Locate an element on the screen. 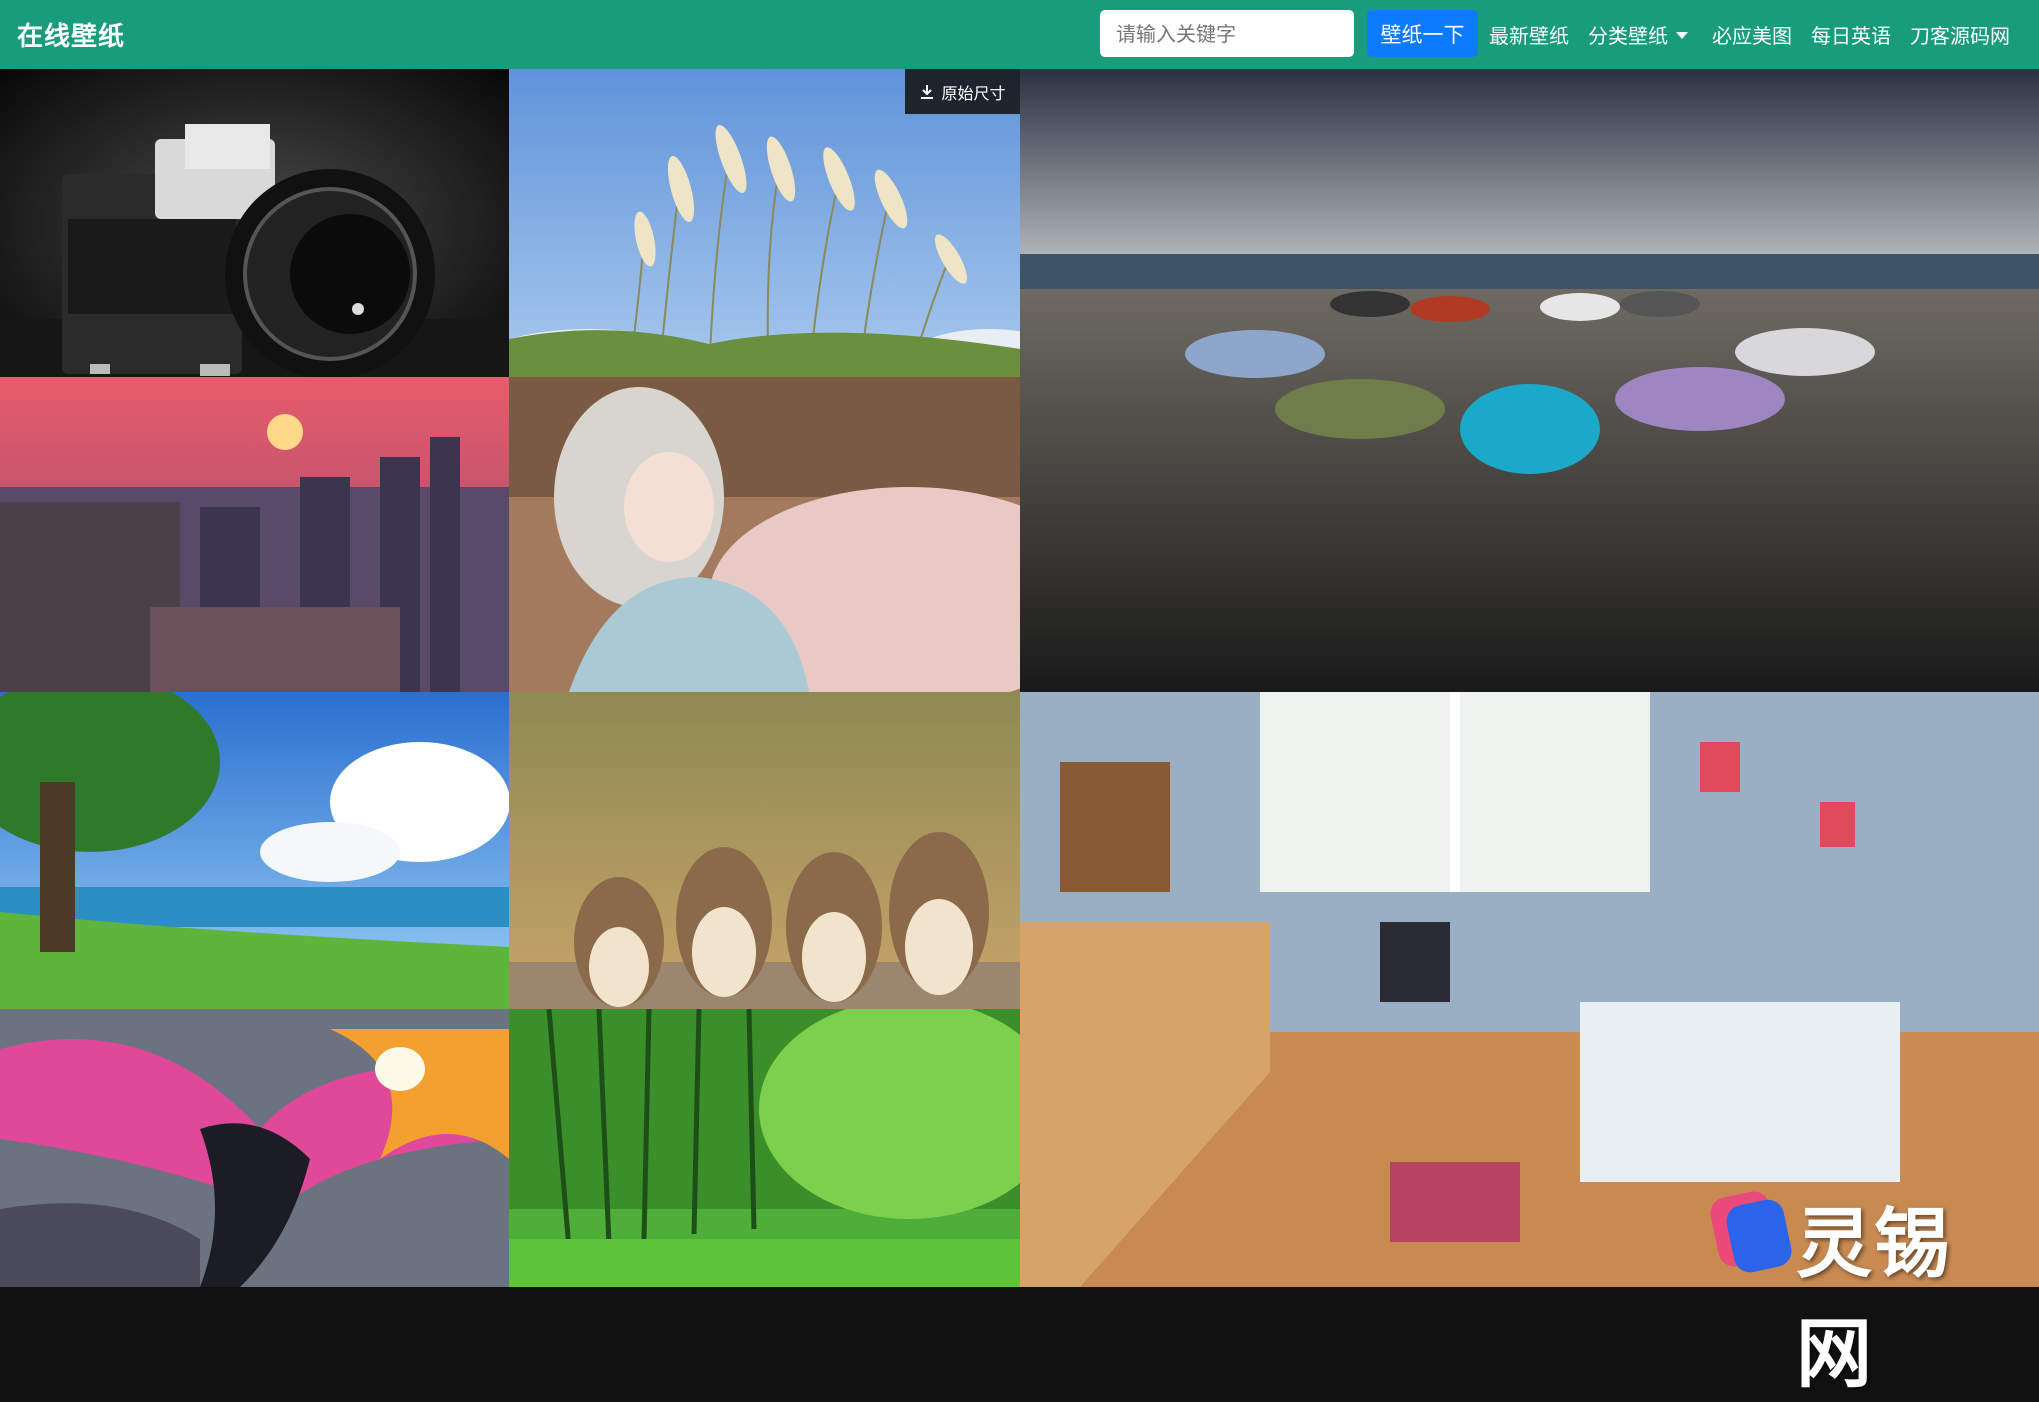  search-input is located at coordinates (1227, 33).